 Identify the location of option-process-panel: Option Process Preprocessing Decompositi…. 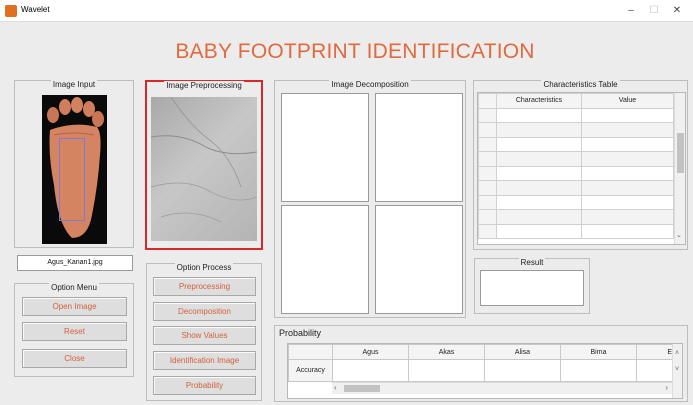
(204, 332).